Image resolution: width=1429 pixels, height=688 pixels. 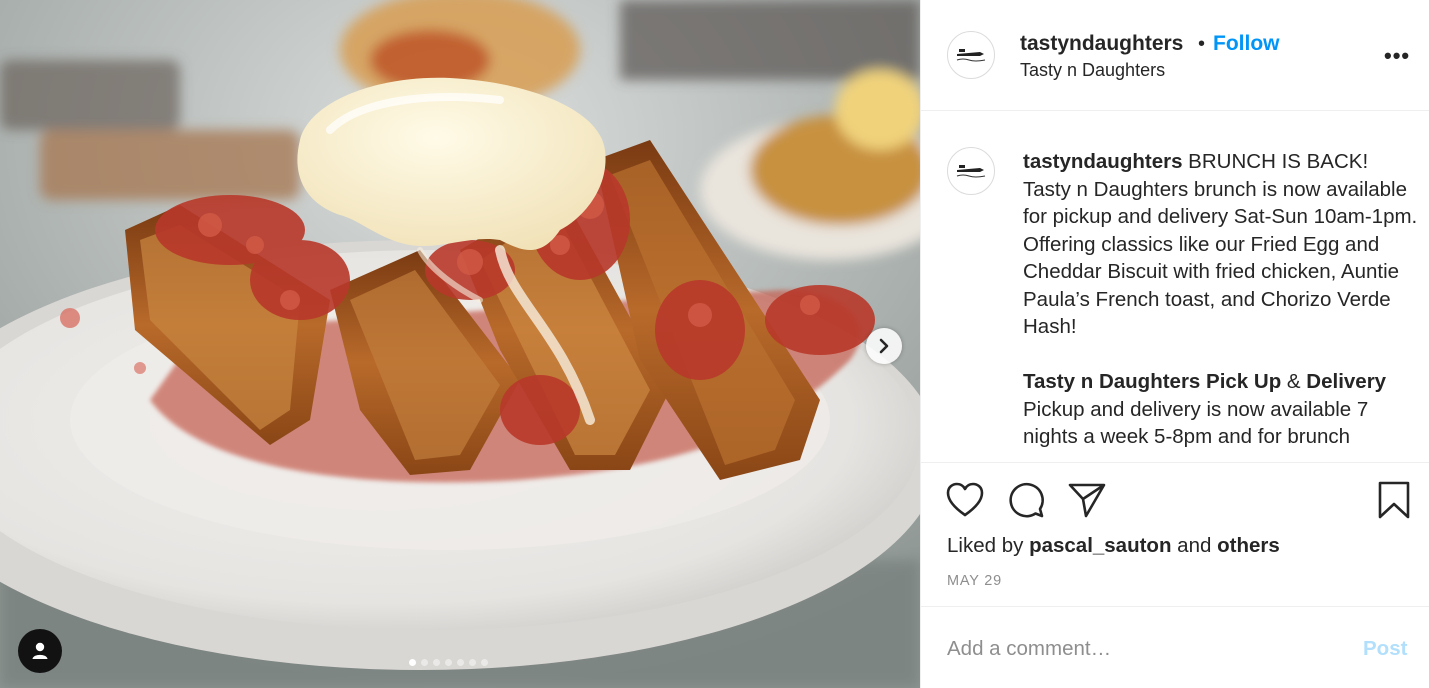 What do you see at coordinates (988, 545) in the screenshot?
I see `likes-prefix: Liked by` at bounding box center [988, 545].